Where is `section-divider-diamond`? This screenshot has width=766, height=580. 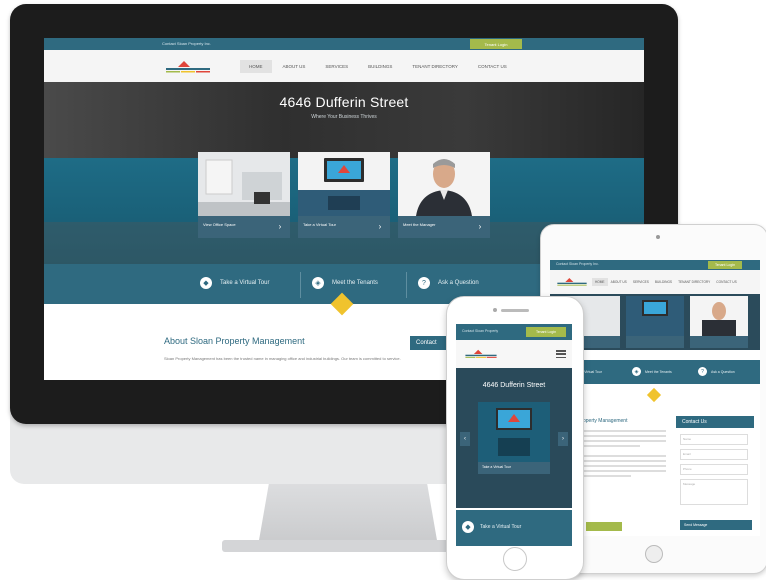
section-divider-diamond is located at coordinates (654, 395).